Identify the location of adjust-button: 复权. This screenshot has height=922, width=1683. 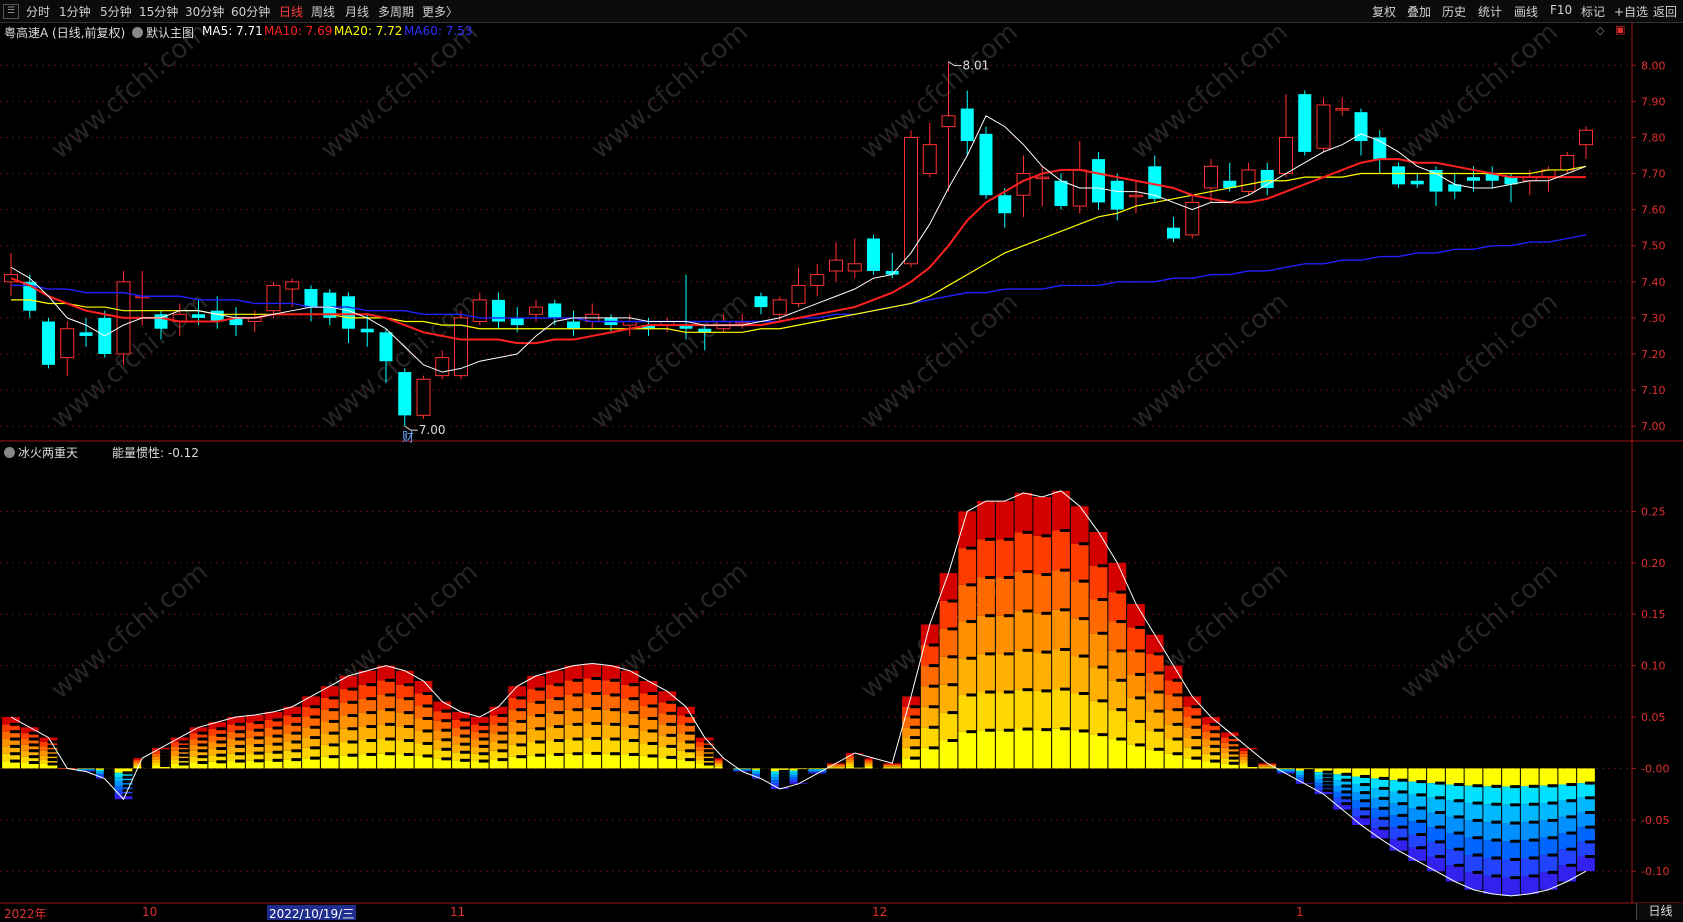
(1384, 11).